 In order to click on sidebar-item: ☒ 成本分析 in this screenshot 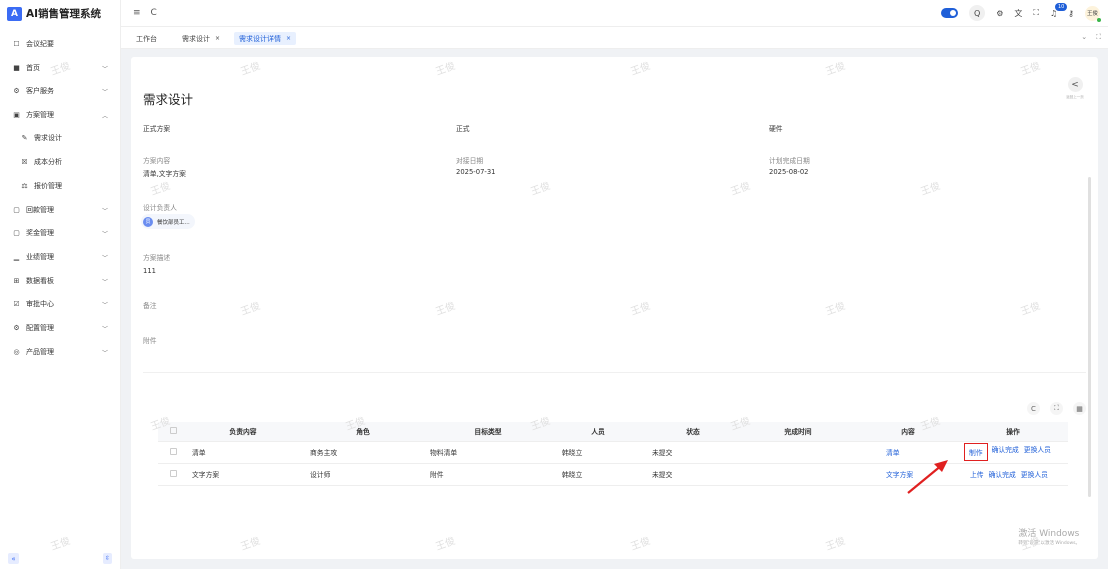, I will do `click(60, 162)`.